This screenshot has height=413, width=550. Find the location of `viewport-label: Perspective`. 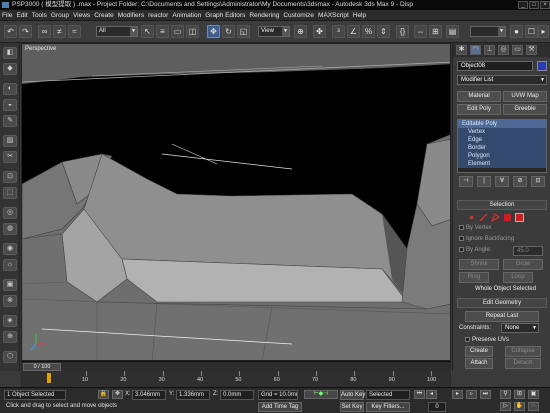

viewport-label: Perspective is located at coordinates (40, 49).